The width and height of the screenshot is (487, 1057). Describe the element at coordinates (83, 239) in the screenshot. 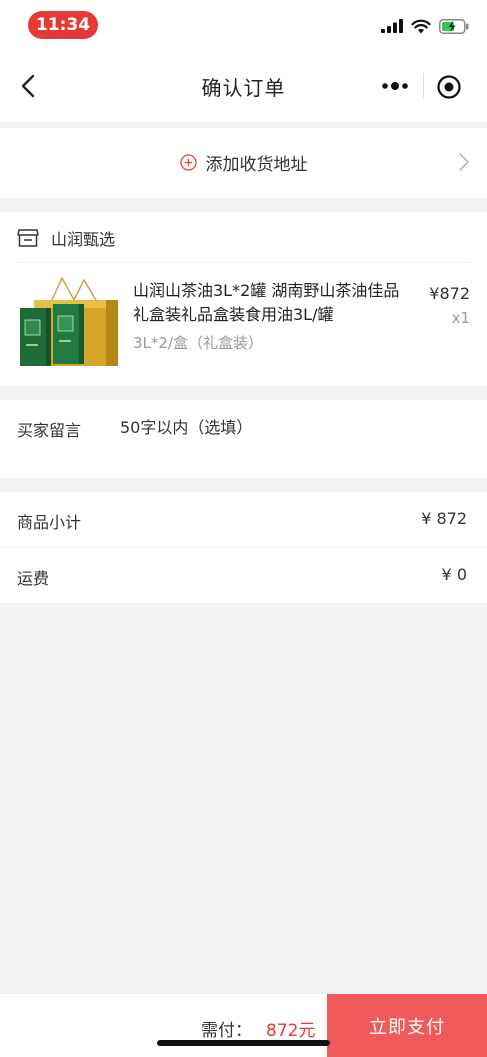

I see `shop-name: 山润甄选` at that location.